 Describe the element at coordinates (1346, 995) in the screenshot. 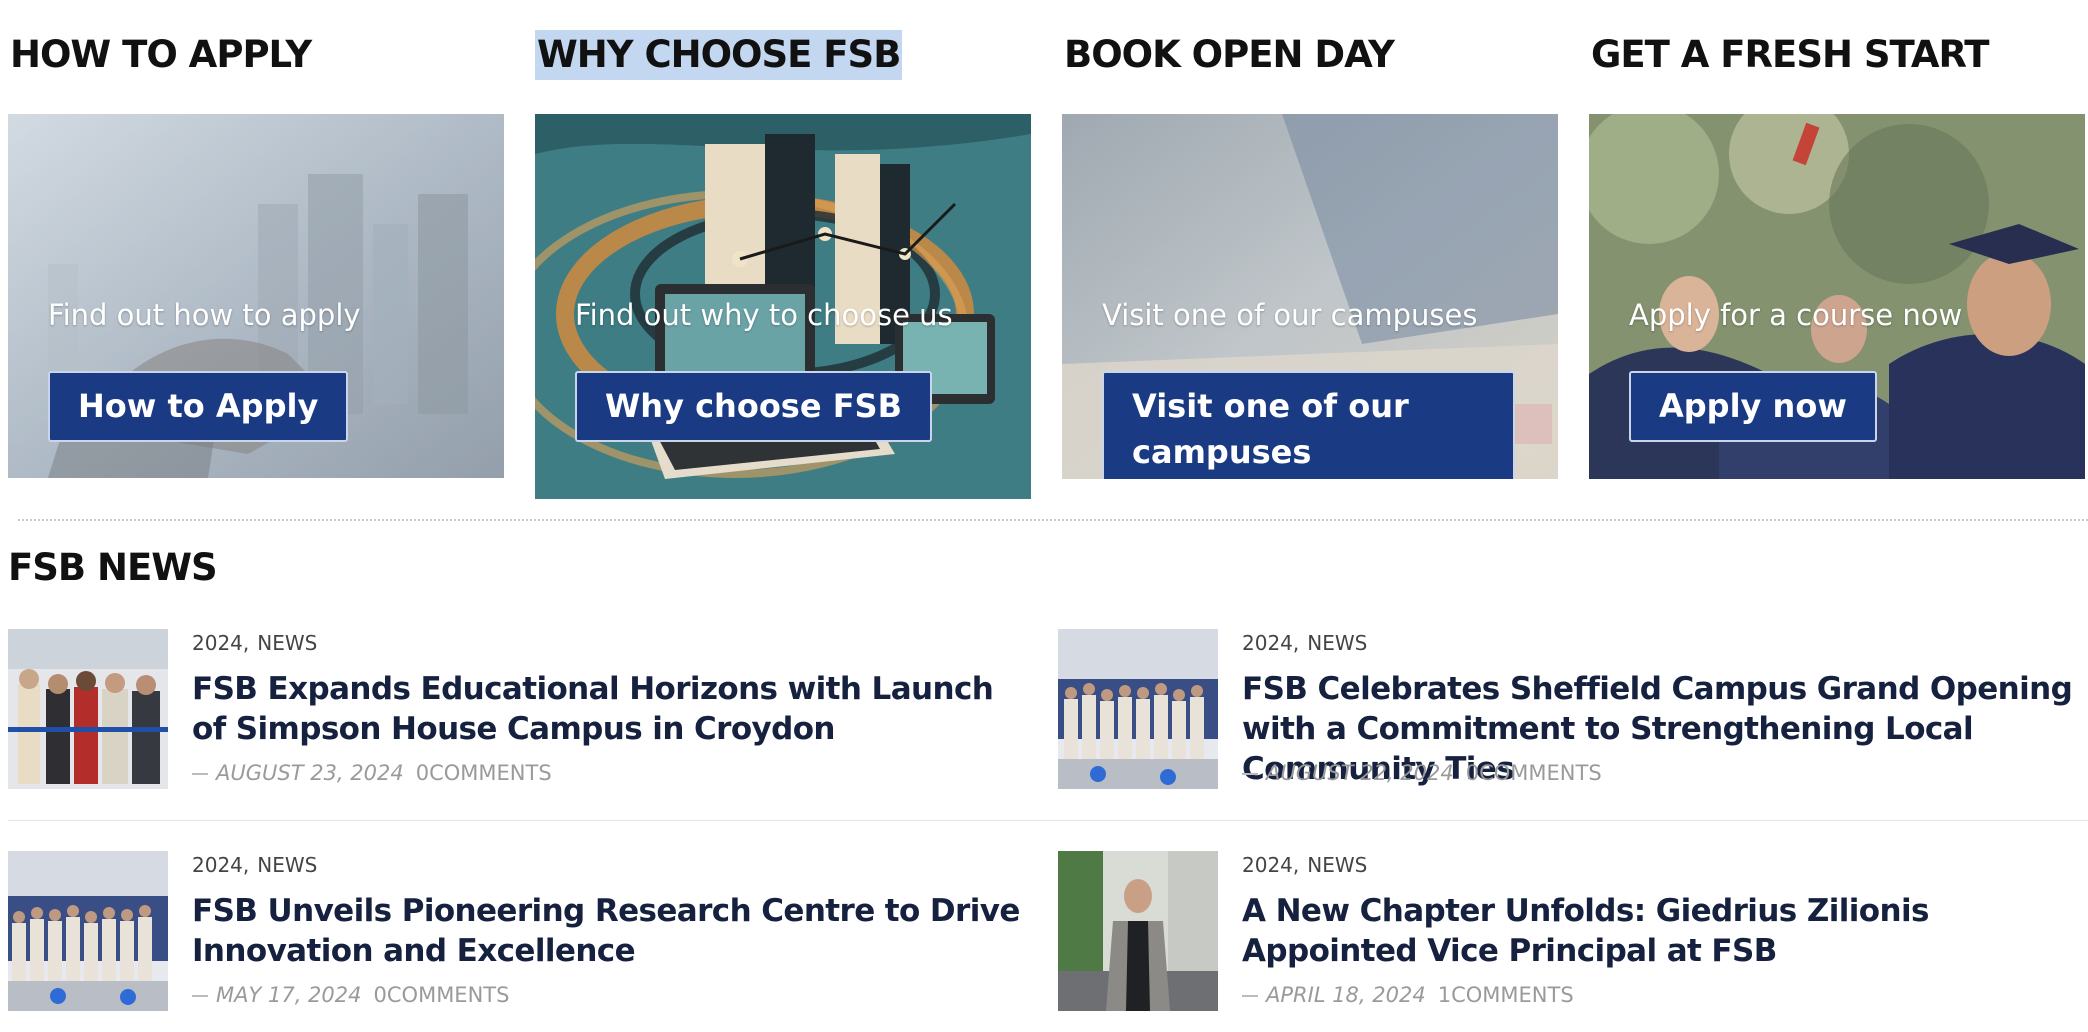

I see `news-date: APRIL 18, 2024` at that location.